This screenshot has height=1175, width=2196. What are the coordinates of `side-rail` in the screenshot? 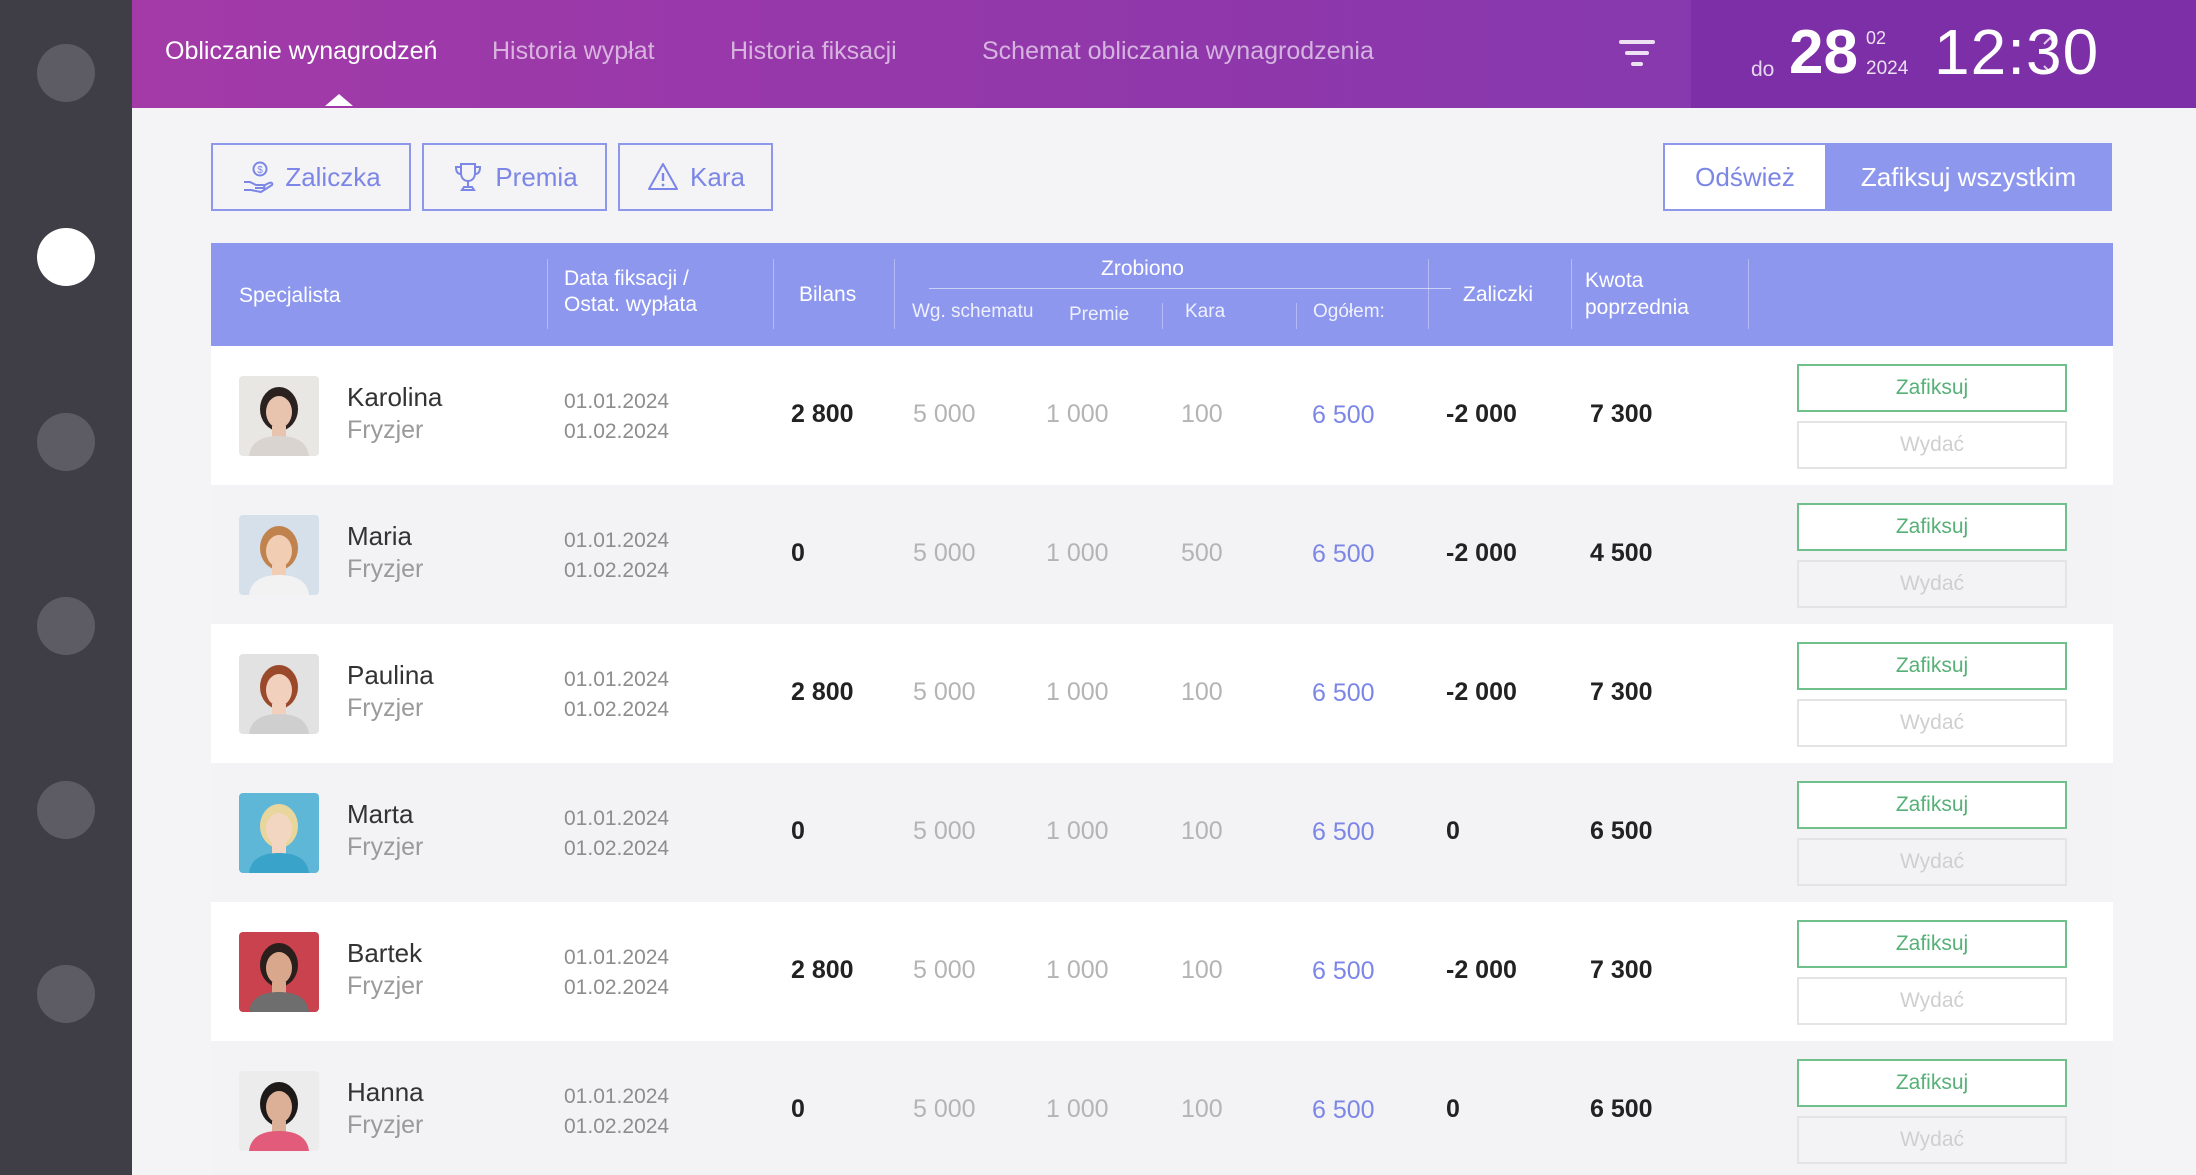 It's located at (66, 587).